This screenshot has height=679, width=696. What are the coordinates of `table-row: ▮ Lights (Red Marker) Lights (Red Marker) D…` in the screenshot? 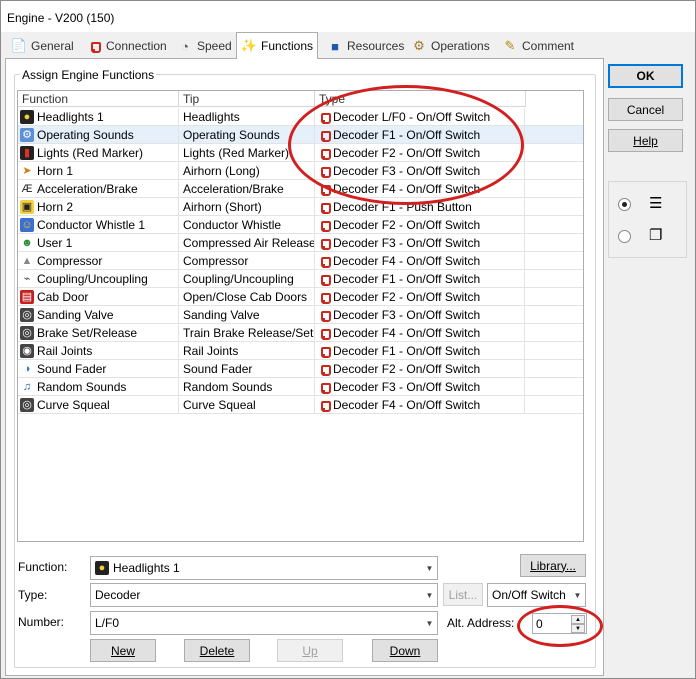 It's located at (300, 153).